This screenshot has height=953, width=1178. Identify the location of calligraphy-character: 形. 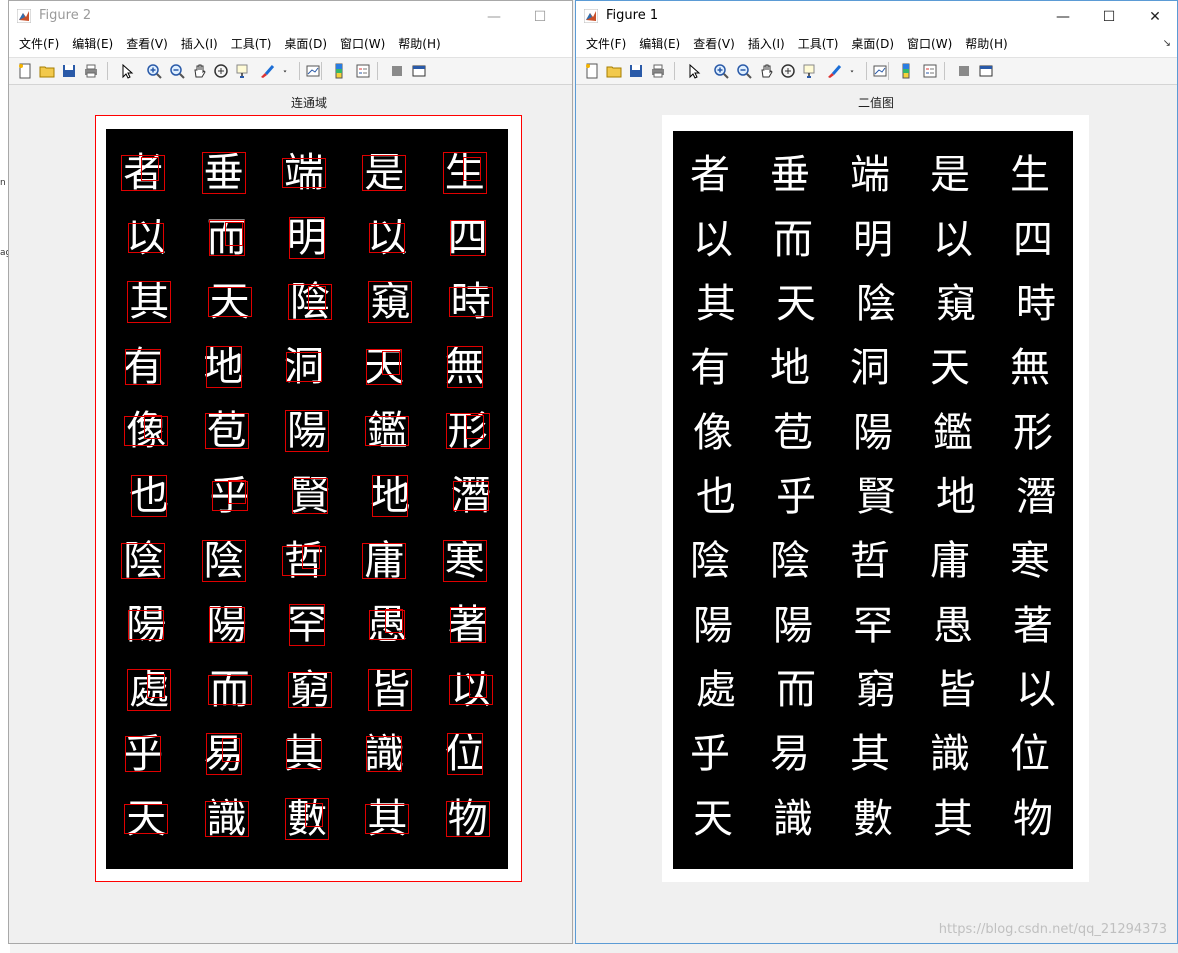
(1033, 432).